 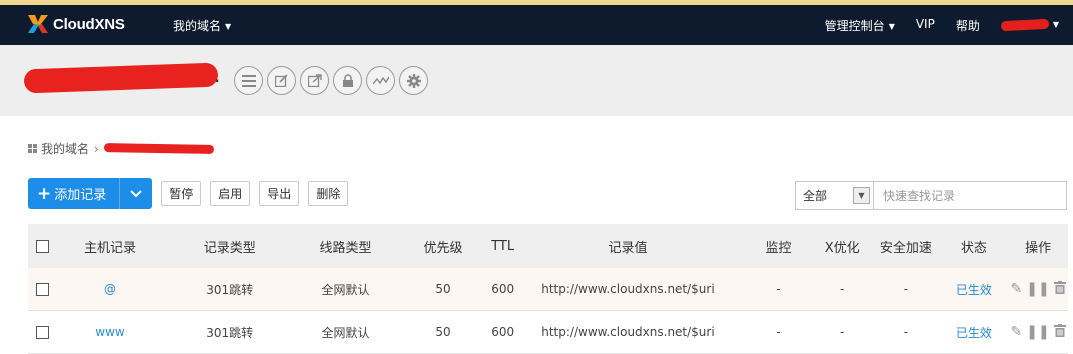 I want to click on nav-user-menu: ▼, so click(x=1029, y=25).